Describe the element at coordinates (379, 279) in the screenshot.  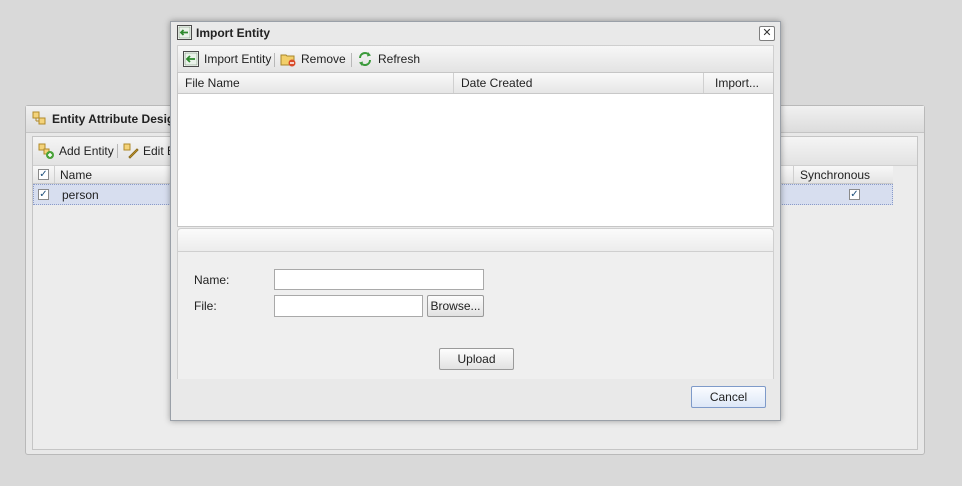
I see `name-input` at that location.